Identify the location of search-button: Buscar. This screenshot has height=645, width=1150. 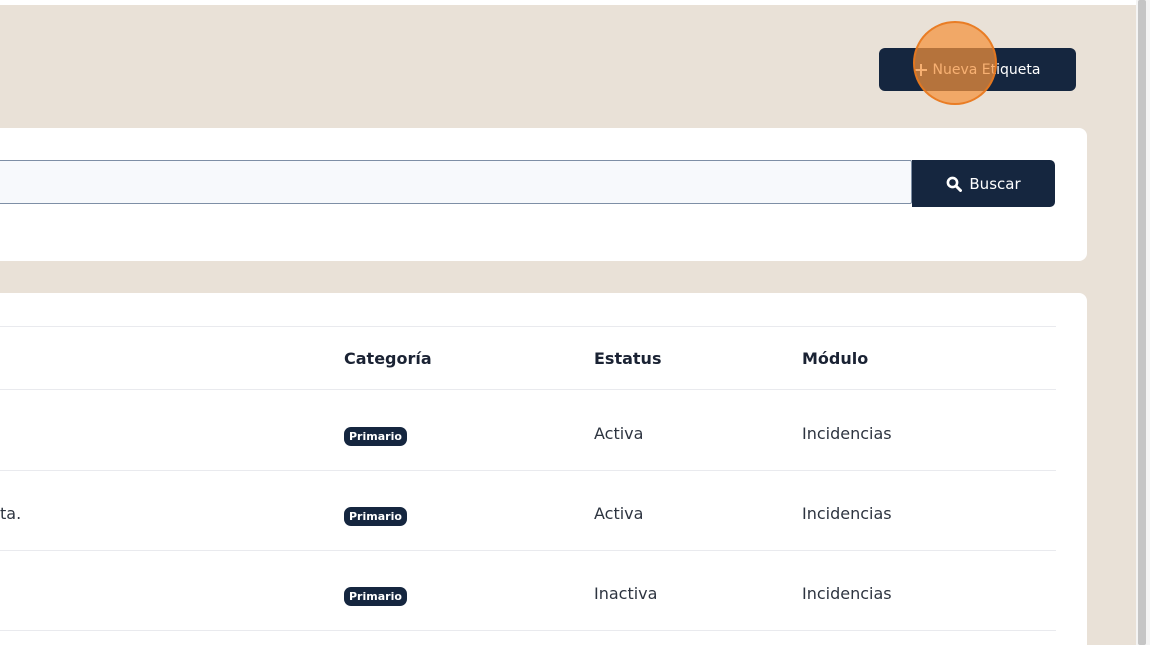
(983, 183).